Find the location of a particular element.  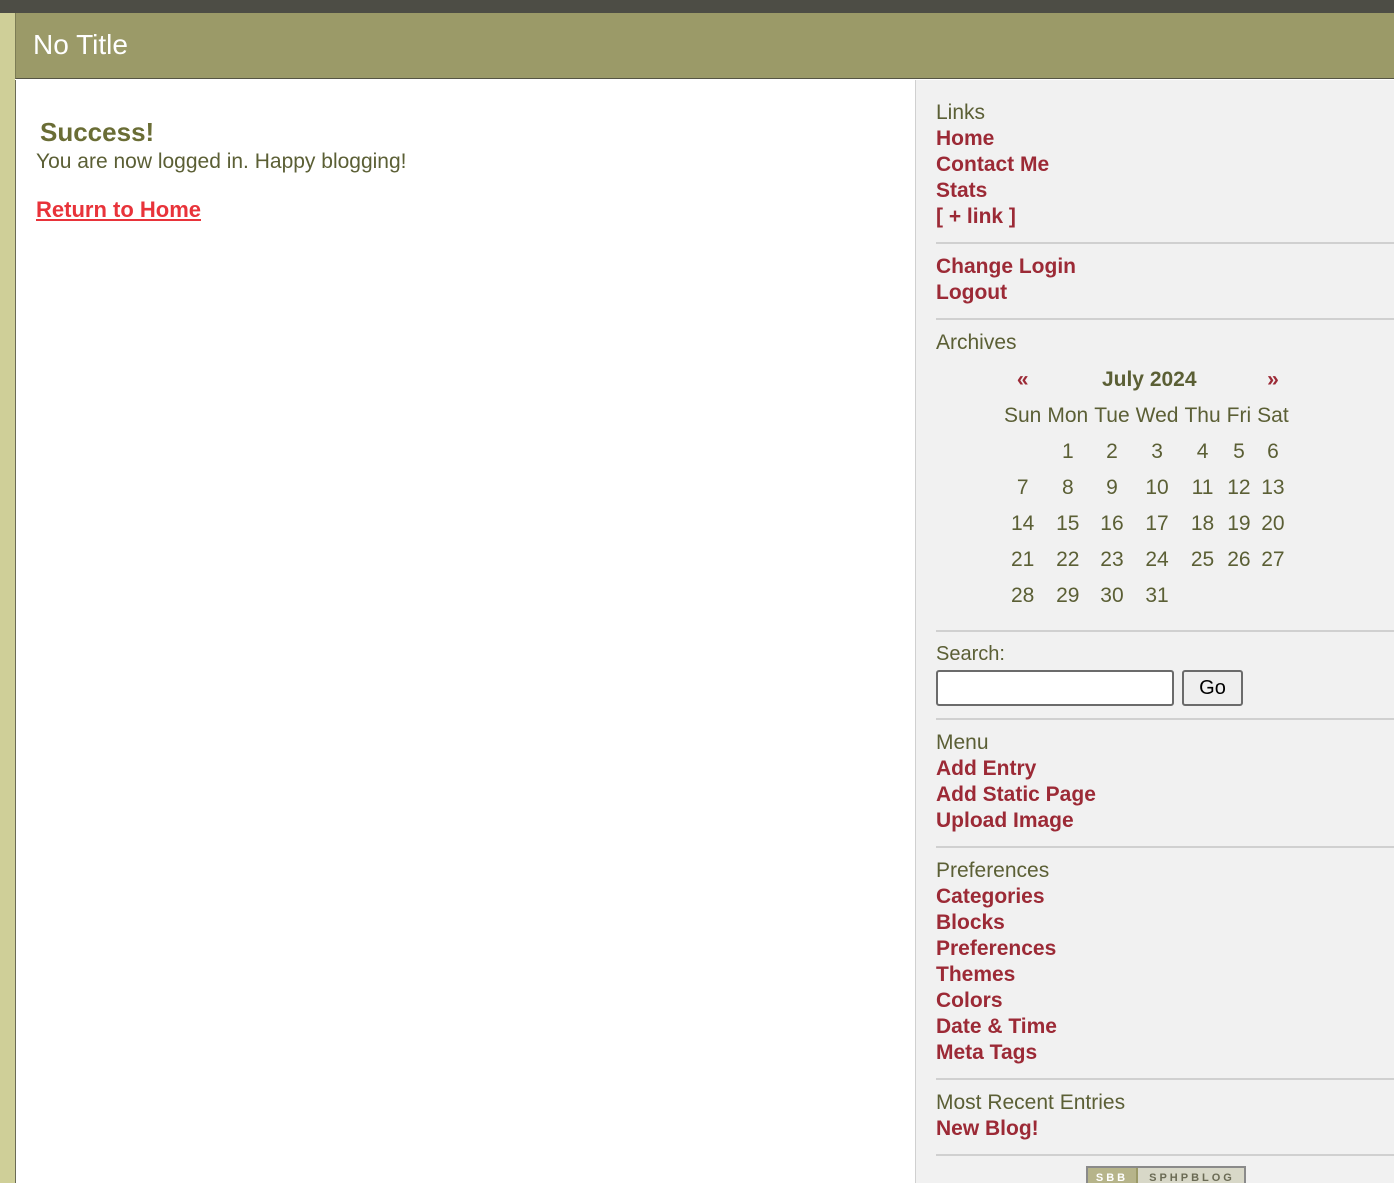

calendar-day: 9 is located at coordinates (1112, 487).